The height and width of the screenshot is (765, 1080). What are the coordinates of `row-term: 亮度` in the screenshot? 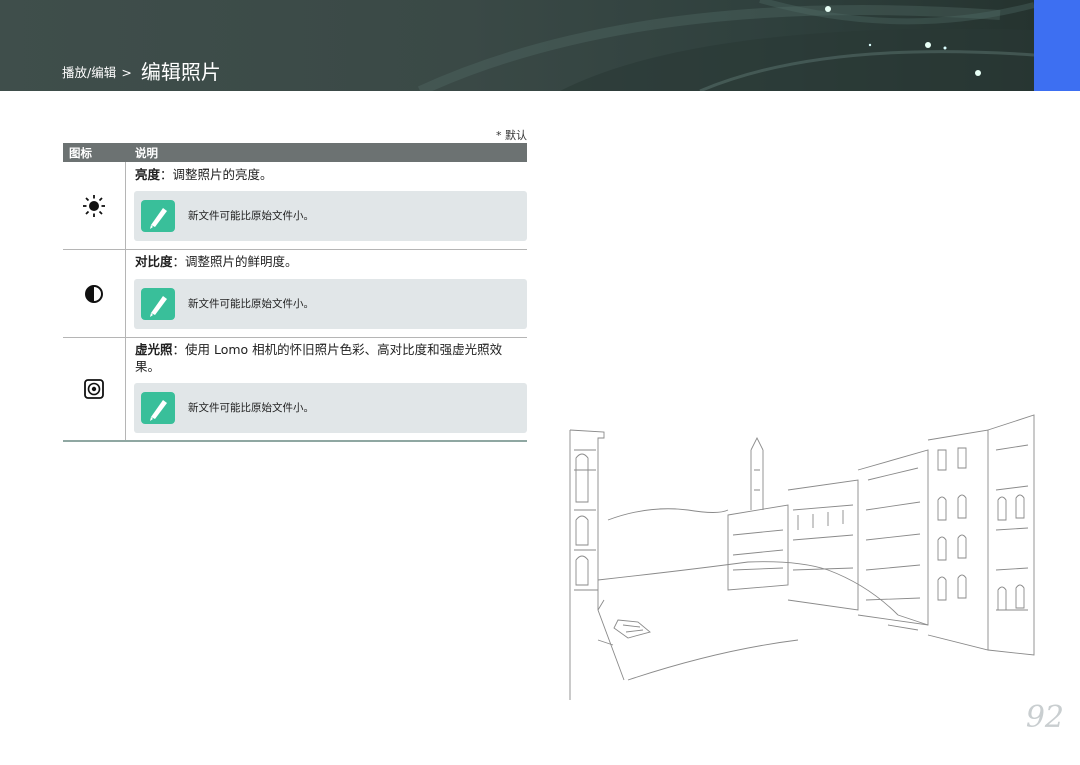 It's located at (148, 174).